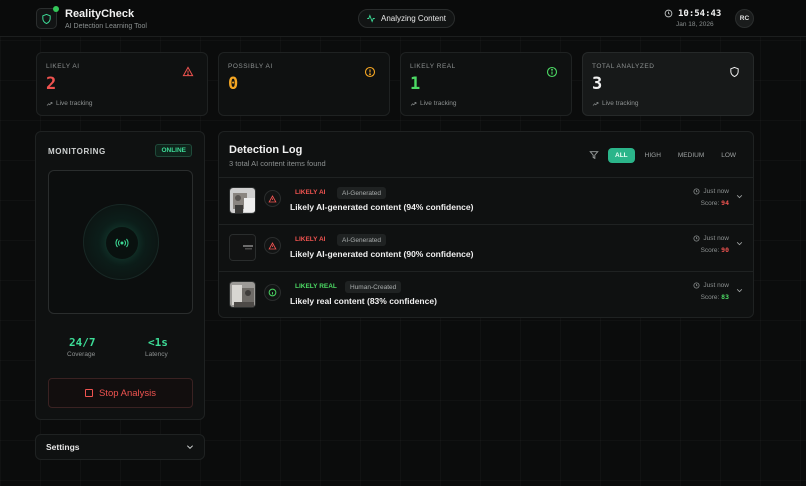 The width and height of the screenshot is (806, 486). What do you see at coordinates (700, 14) in the screenshot?
I see `clock-time: 10:54:43` at bounding box center [700, 14].